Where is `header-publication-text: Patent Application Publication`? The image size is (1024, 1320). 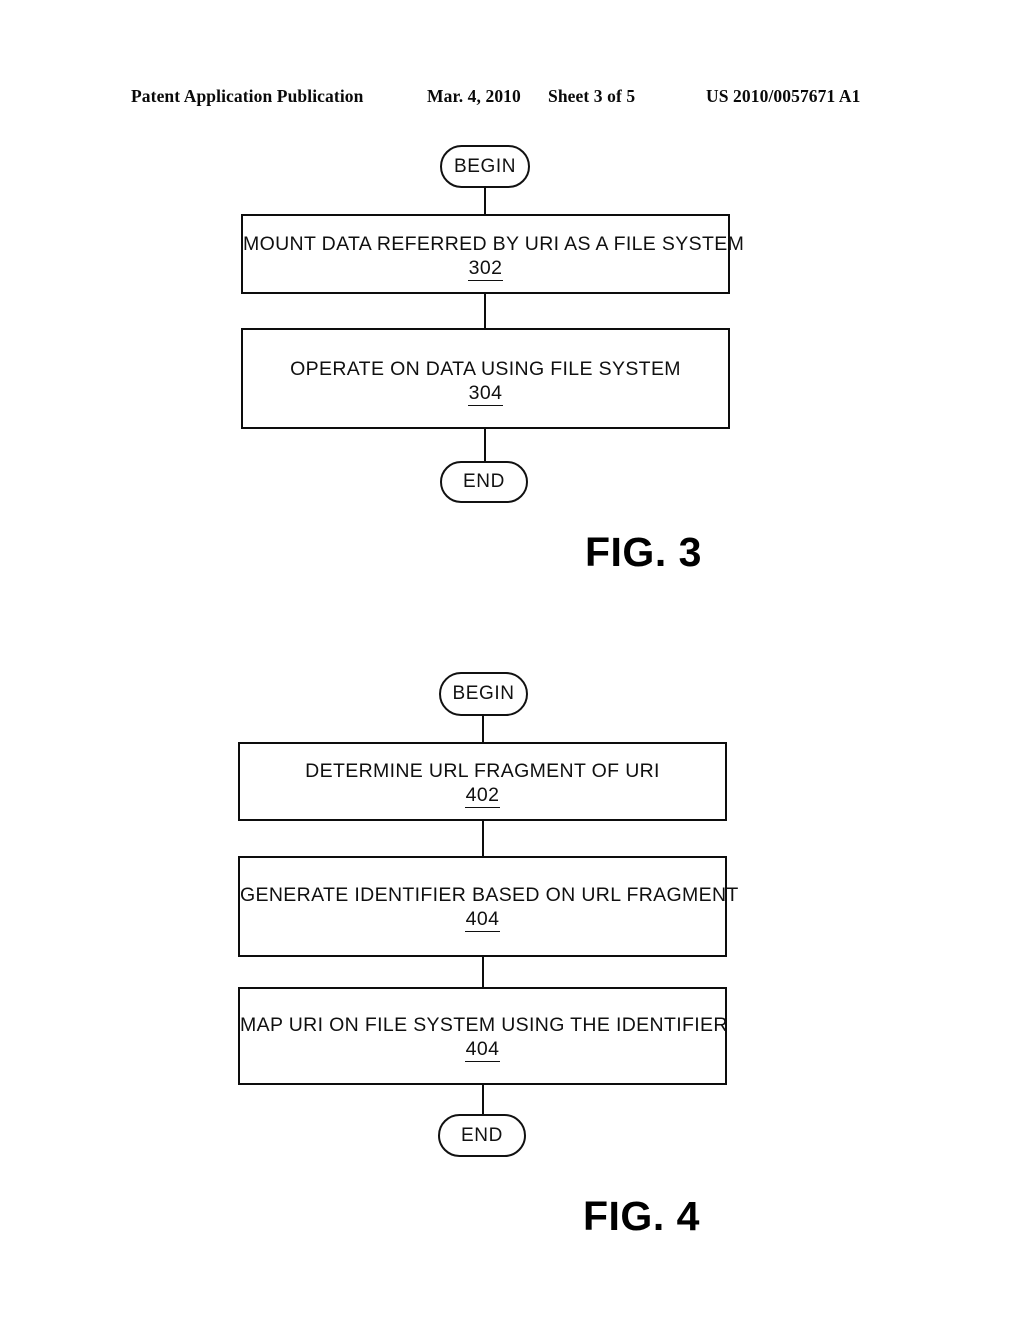
header-publication-text: Patent Application Publication is located at coordinates (247, 96).